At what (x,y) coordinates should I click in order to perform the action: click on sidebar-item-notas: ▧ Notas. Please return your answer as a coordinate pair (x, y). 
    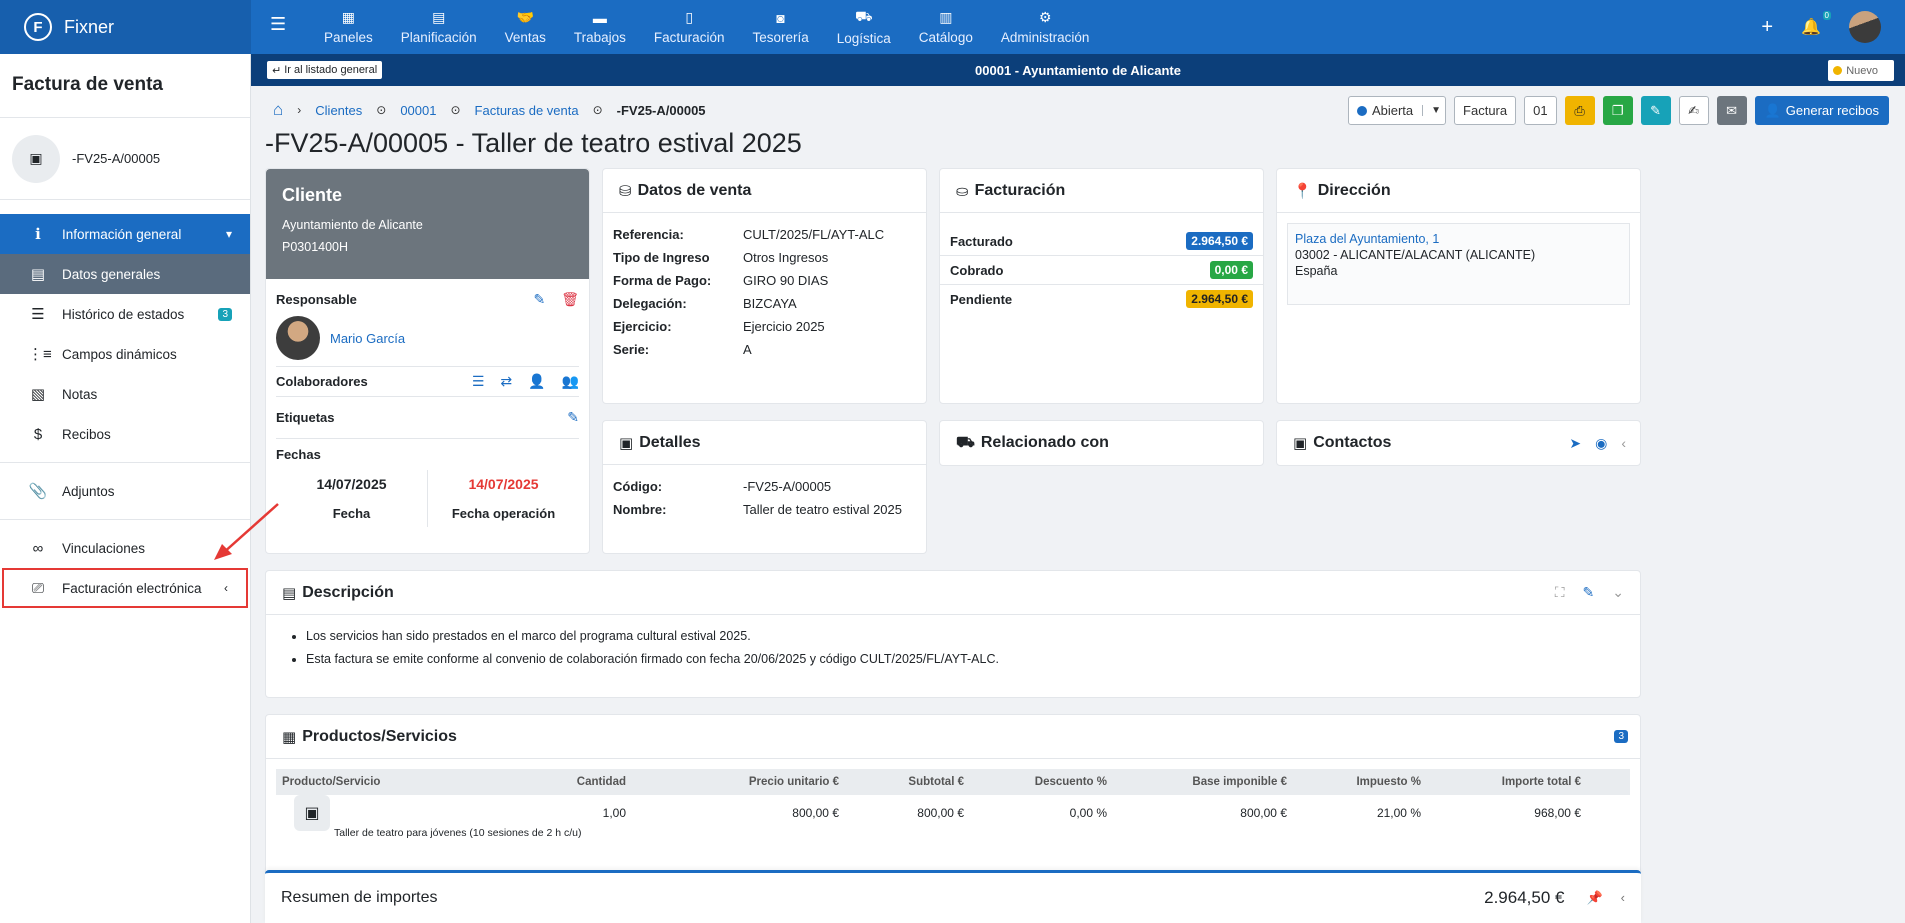
    Looking at the image, I should click on (125, 394).